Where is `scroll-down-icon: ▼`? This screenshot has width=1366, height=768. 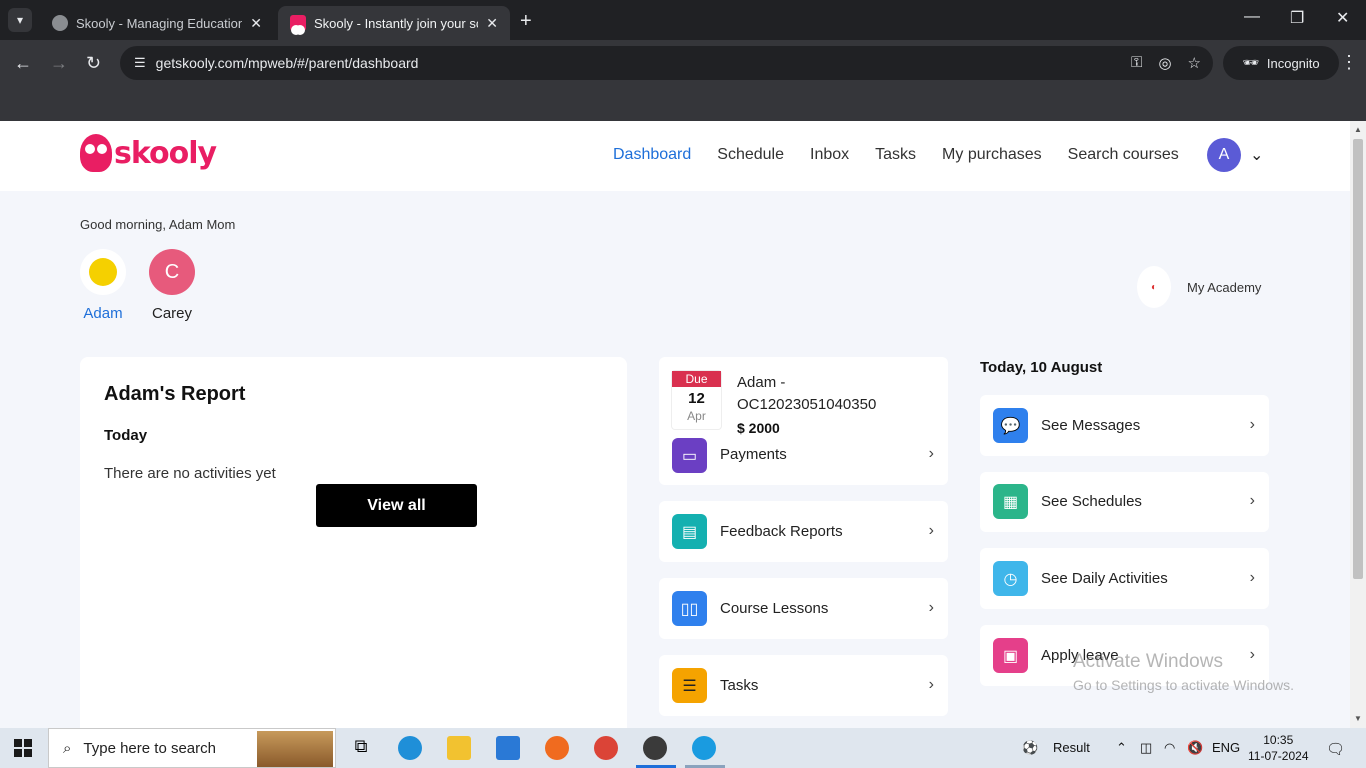
scroll-down-icon: ▼ is located at coordinates (1358, 718).